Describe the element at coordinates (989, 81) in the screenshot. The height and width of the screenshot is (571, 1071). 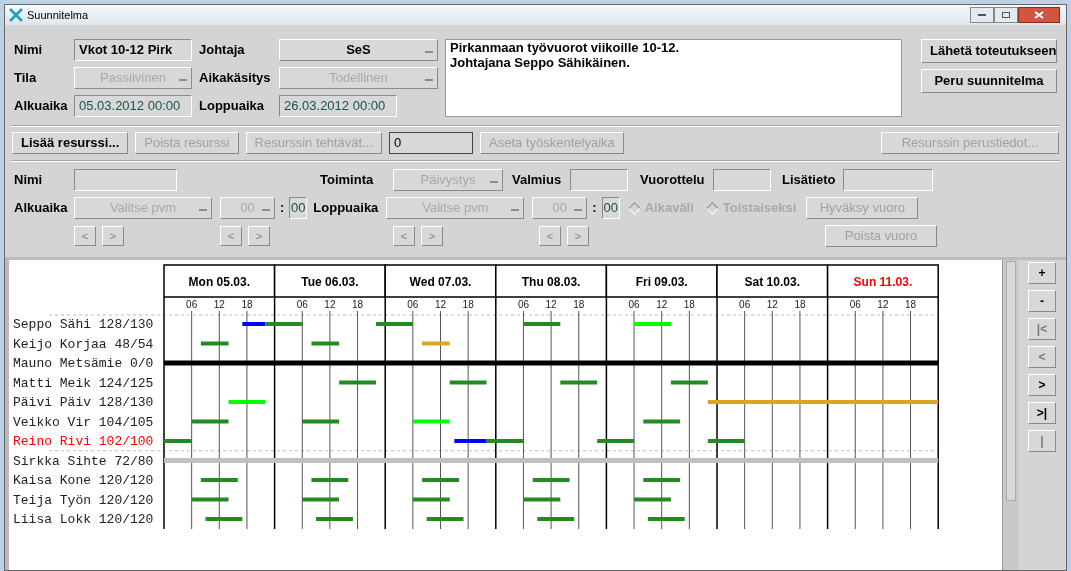
I see `action-button: Peru suunnitelma` at that location.